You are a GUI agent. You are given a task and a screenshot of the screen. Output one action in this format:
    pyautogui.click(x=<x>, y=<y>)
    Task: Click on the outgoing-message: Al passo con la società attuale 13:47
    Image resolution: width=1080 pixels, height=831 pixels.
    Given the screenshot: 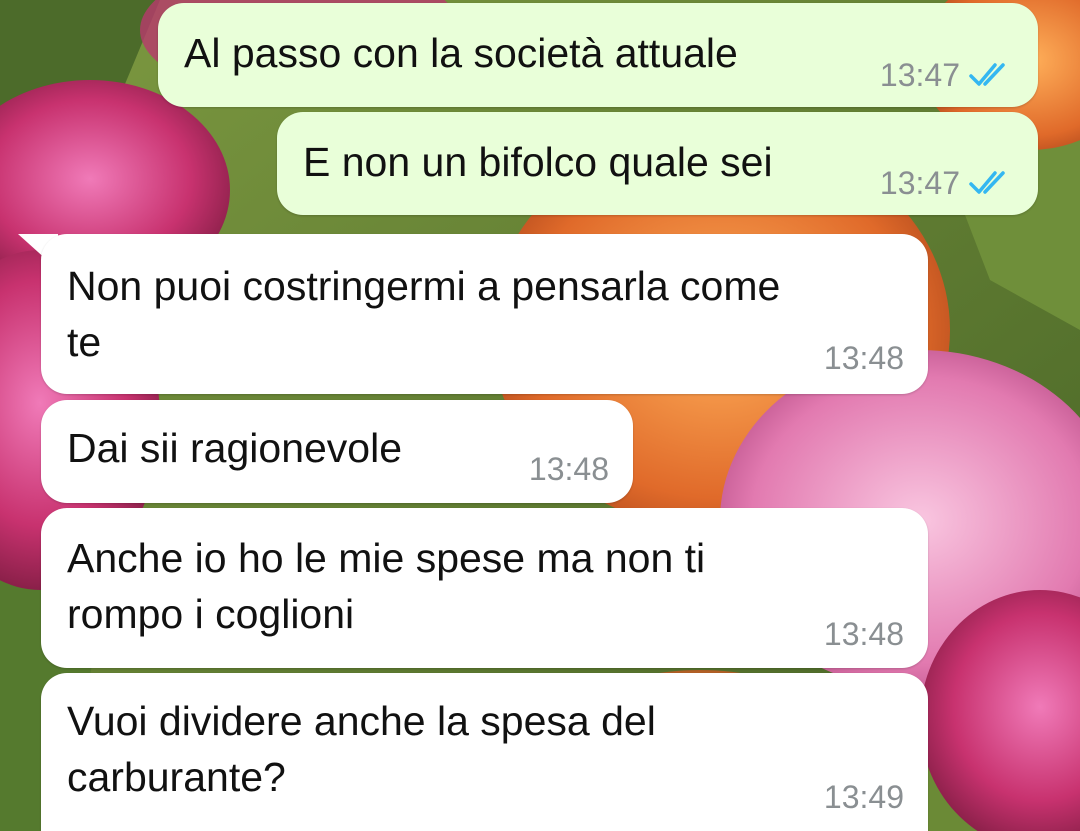 What is the action you would take?
    pyautogui.click(x=598, y=55)
    